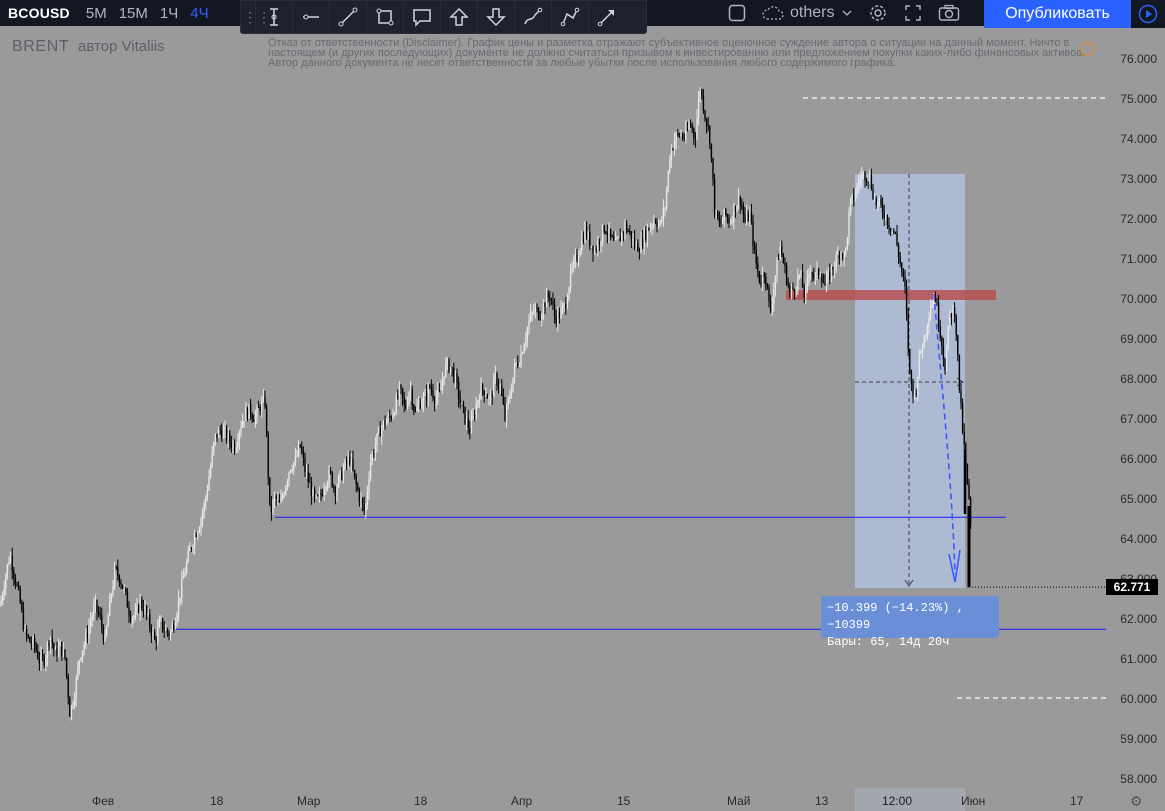 The height and width of the screenshot is (811, 1165). Describe the element at coordinates (1057, 14) in the screenshot. I see `publish-button: Опубликовать` at that location.